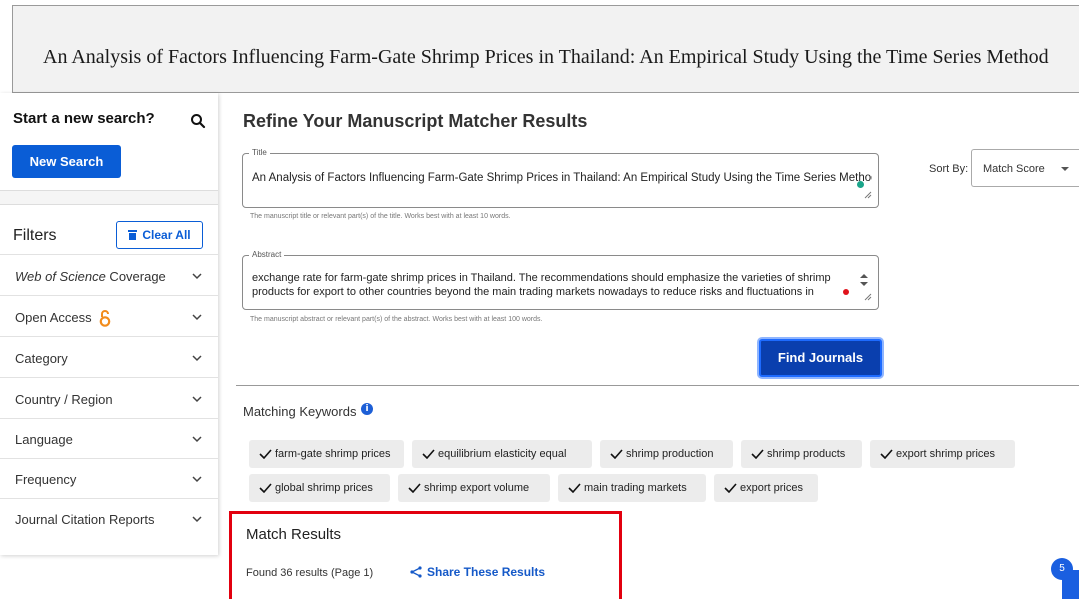 This screenshot has width=1079, height=599. Describe the element at coordinates (632, 488) in the screenshot. I see `keyword-chip: main trading markets` at that location.